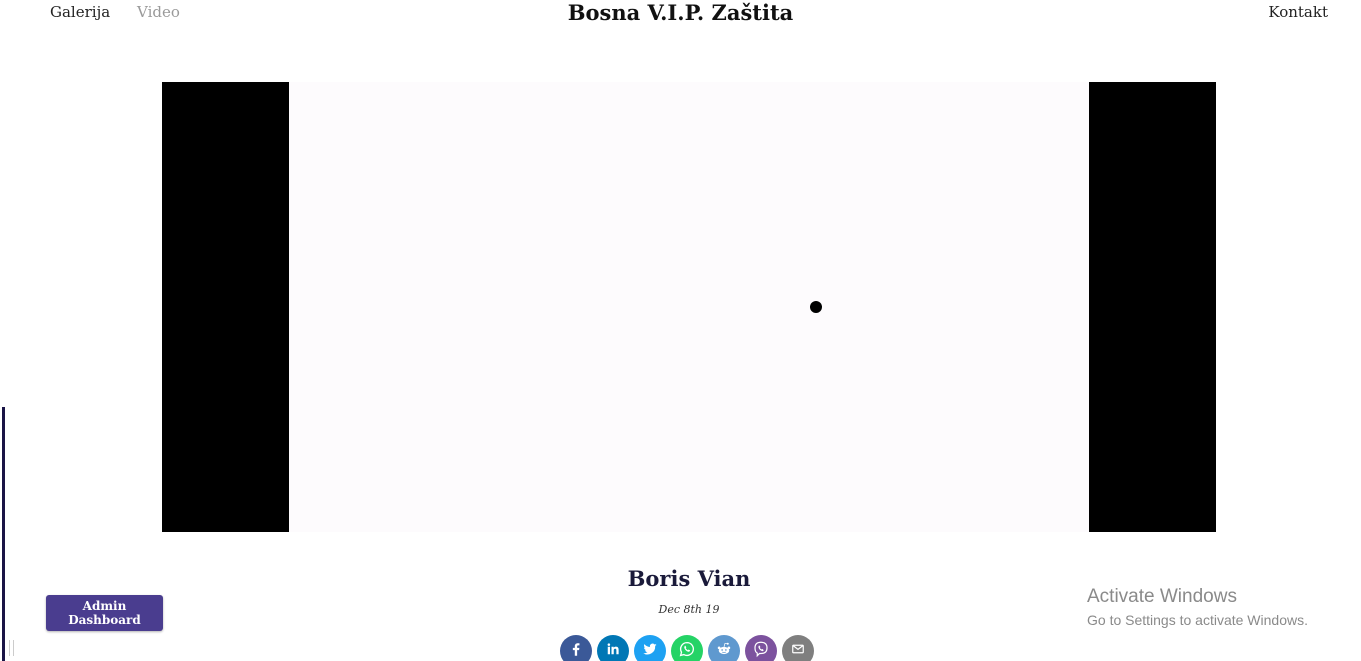  I want to click on scroll-progress-bar, so click(3, 534).